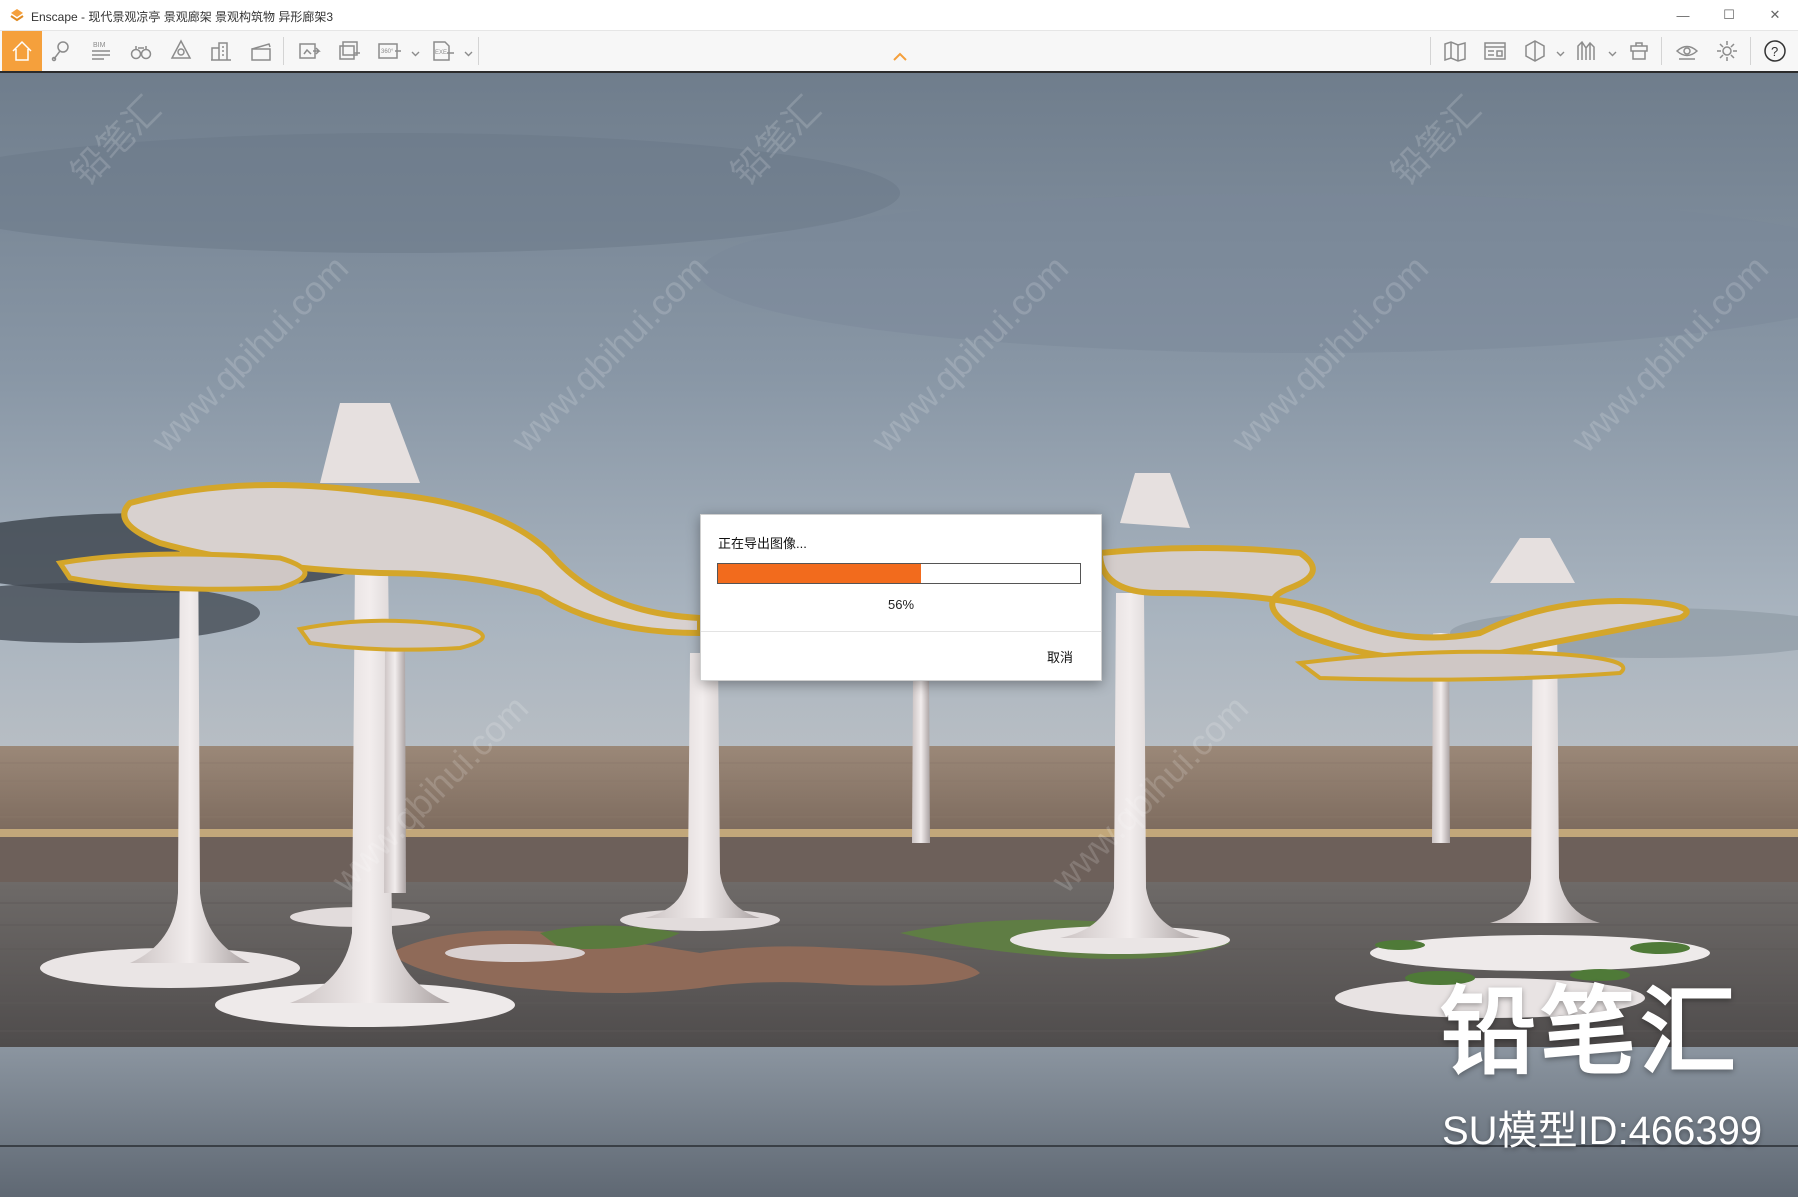 This screenshot has width=1798, height=1197. I want to click on exe-label: EXE, so click(441, 53).